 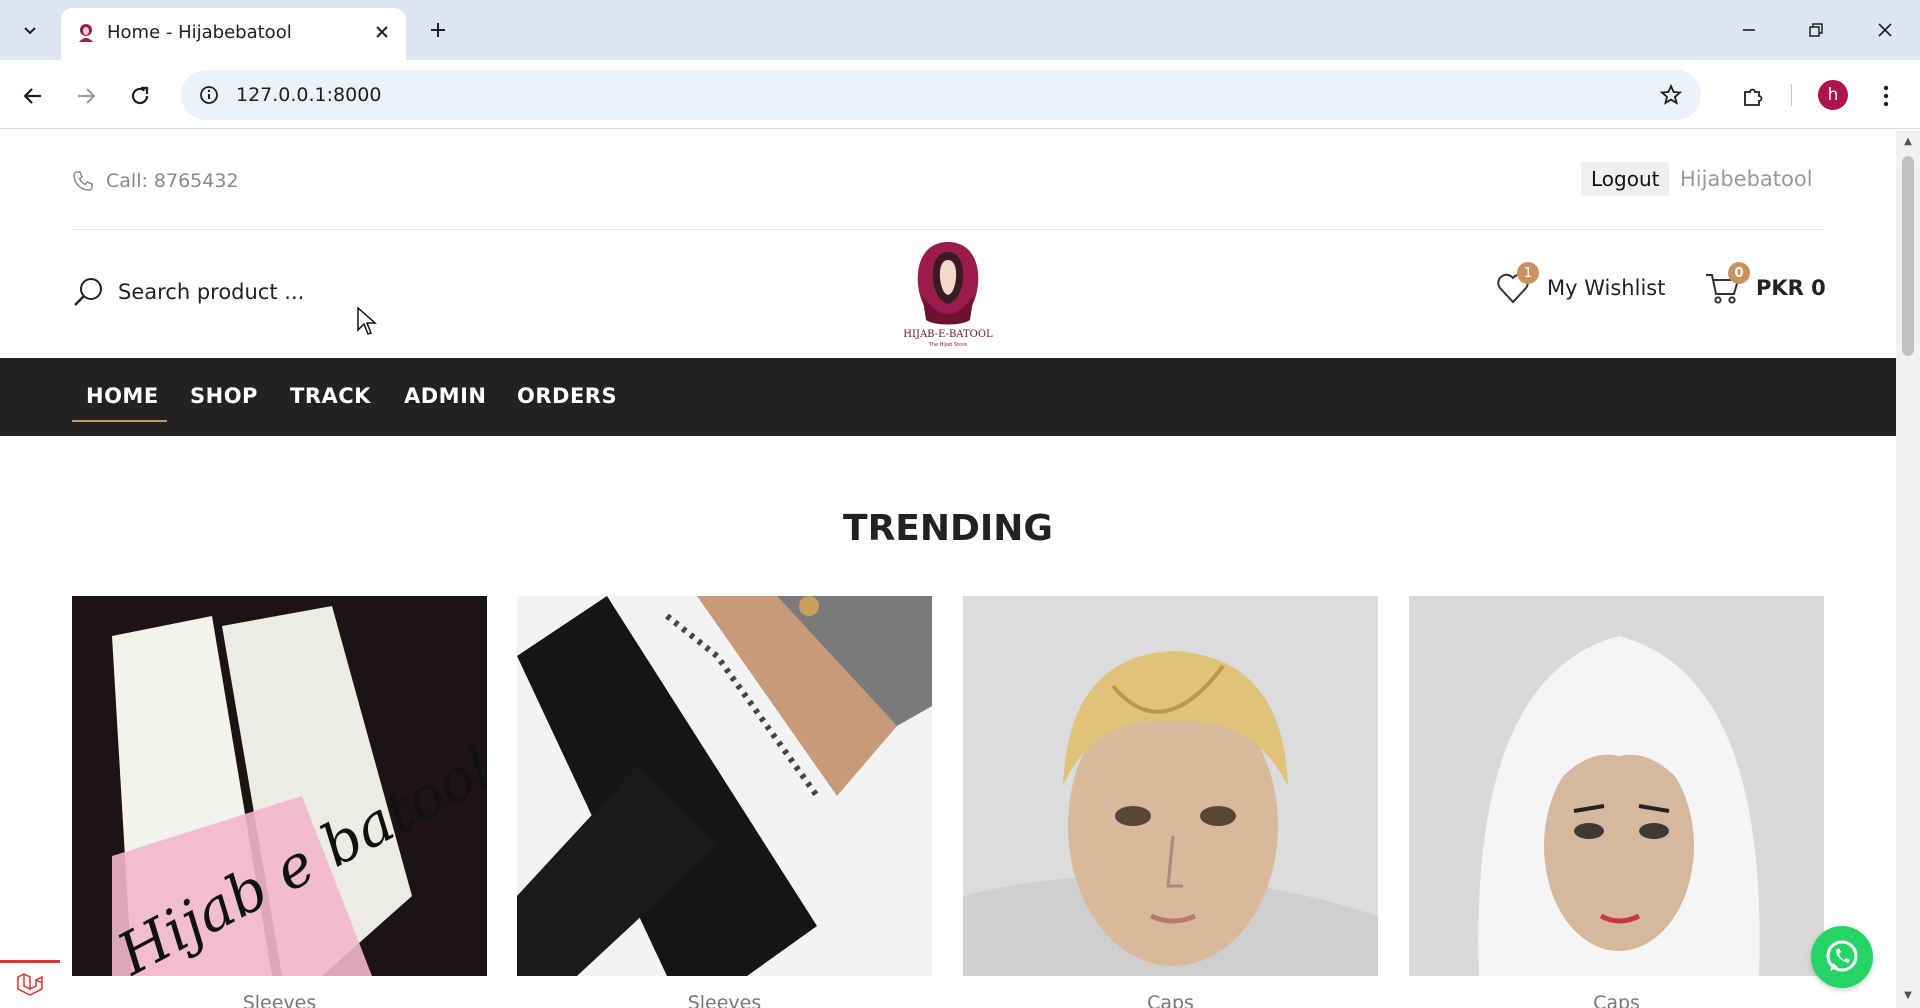 I want to click on new-tab-button, so click(x=438, y=30).